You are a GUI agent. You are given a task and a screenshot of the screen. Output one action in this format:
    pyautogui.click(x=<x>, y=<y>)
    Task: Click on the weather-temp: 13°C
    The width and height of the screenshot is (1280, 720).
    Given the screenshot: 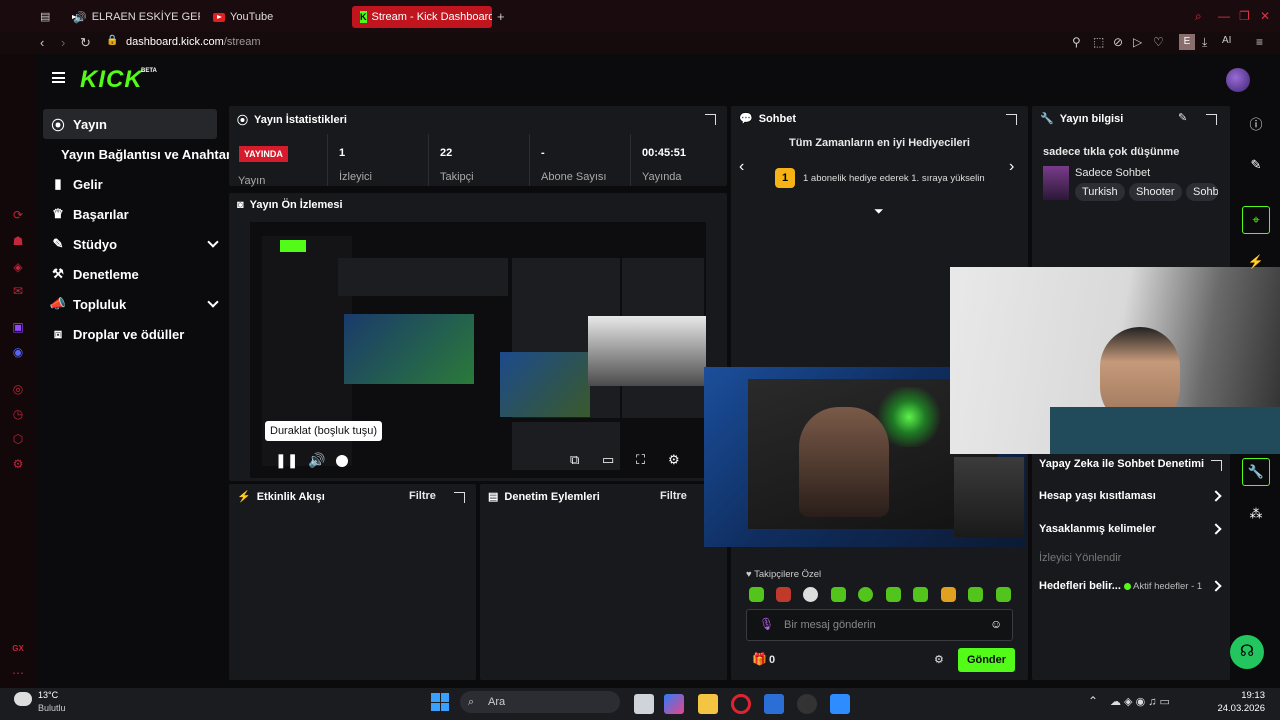 What is the action you would take?
    pyautogui.click(x=48, y=695)
    